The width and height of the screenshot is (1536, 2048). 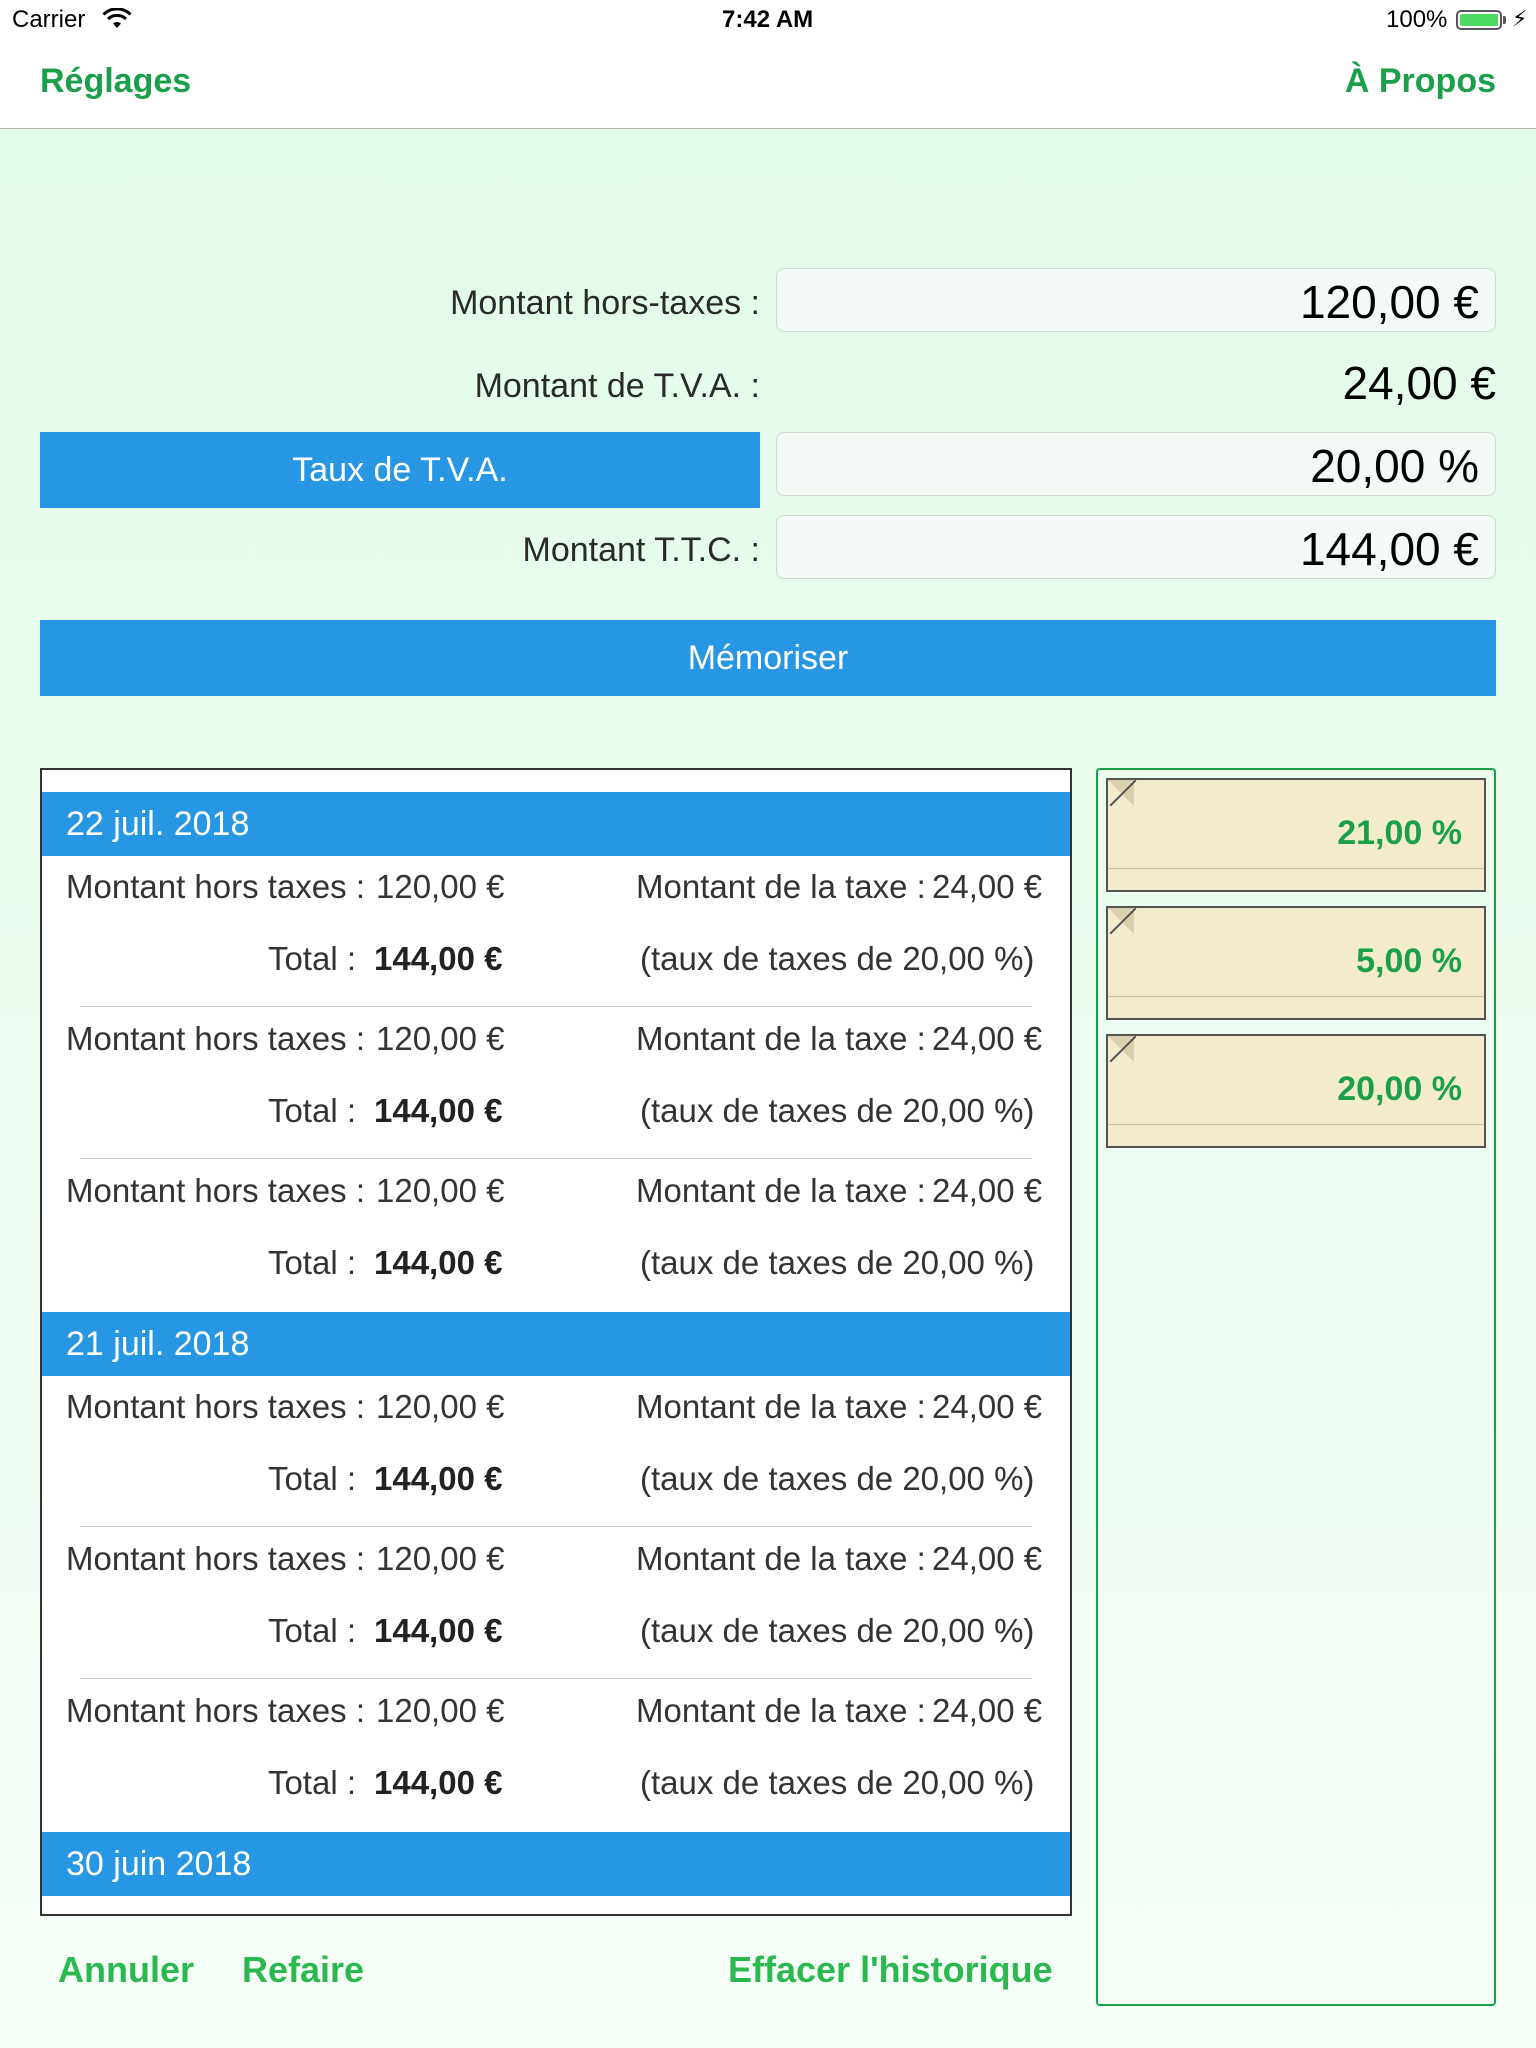 I want to click on section-header: 22 juil. 2018, so click(x=556, y=824).